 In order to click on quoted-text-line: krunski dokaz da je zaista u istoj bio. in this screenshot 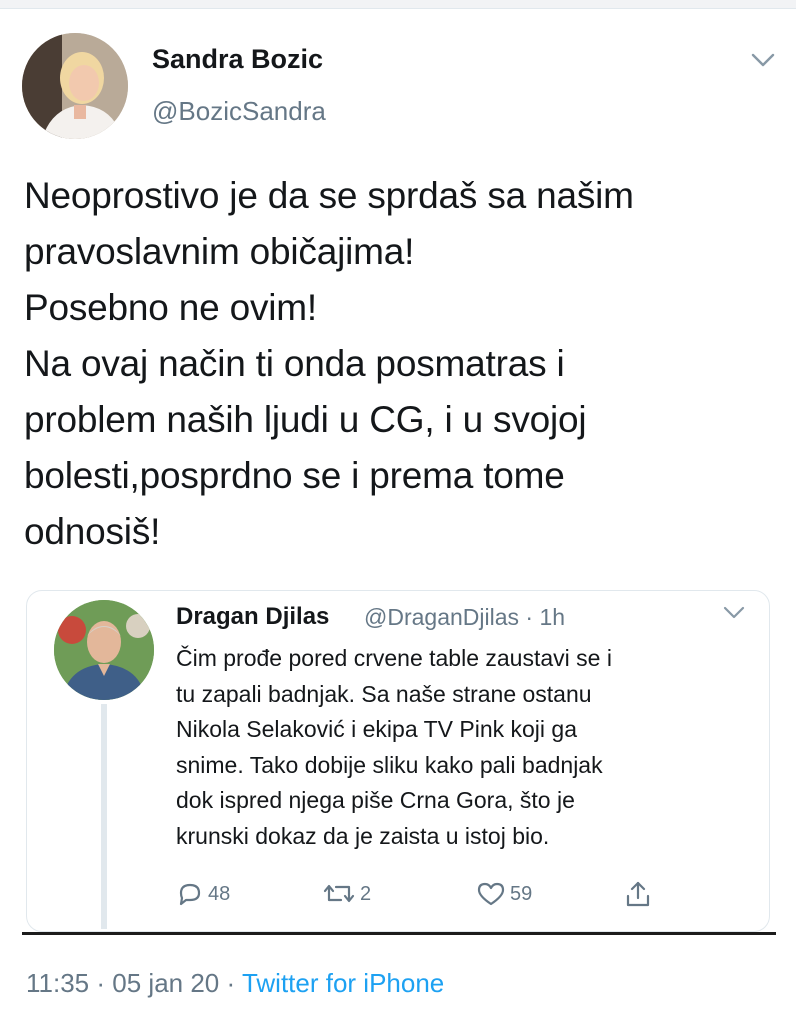, I will do `click(363, 835)`.